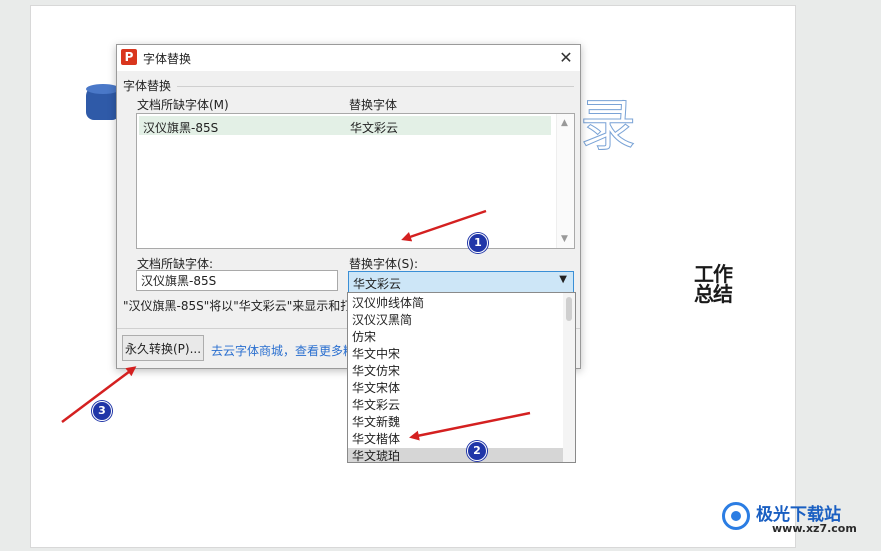 The width and height of the screenshot is (881, 551). I want to click on replace-font-value: 华文彩云, so click(377, 284).